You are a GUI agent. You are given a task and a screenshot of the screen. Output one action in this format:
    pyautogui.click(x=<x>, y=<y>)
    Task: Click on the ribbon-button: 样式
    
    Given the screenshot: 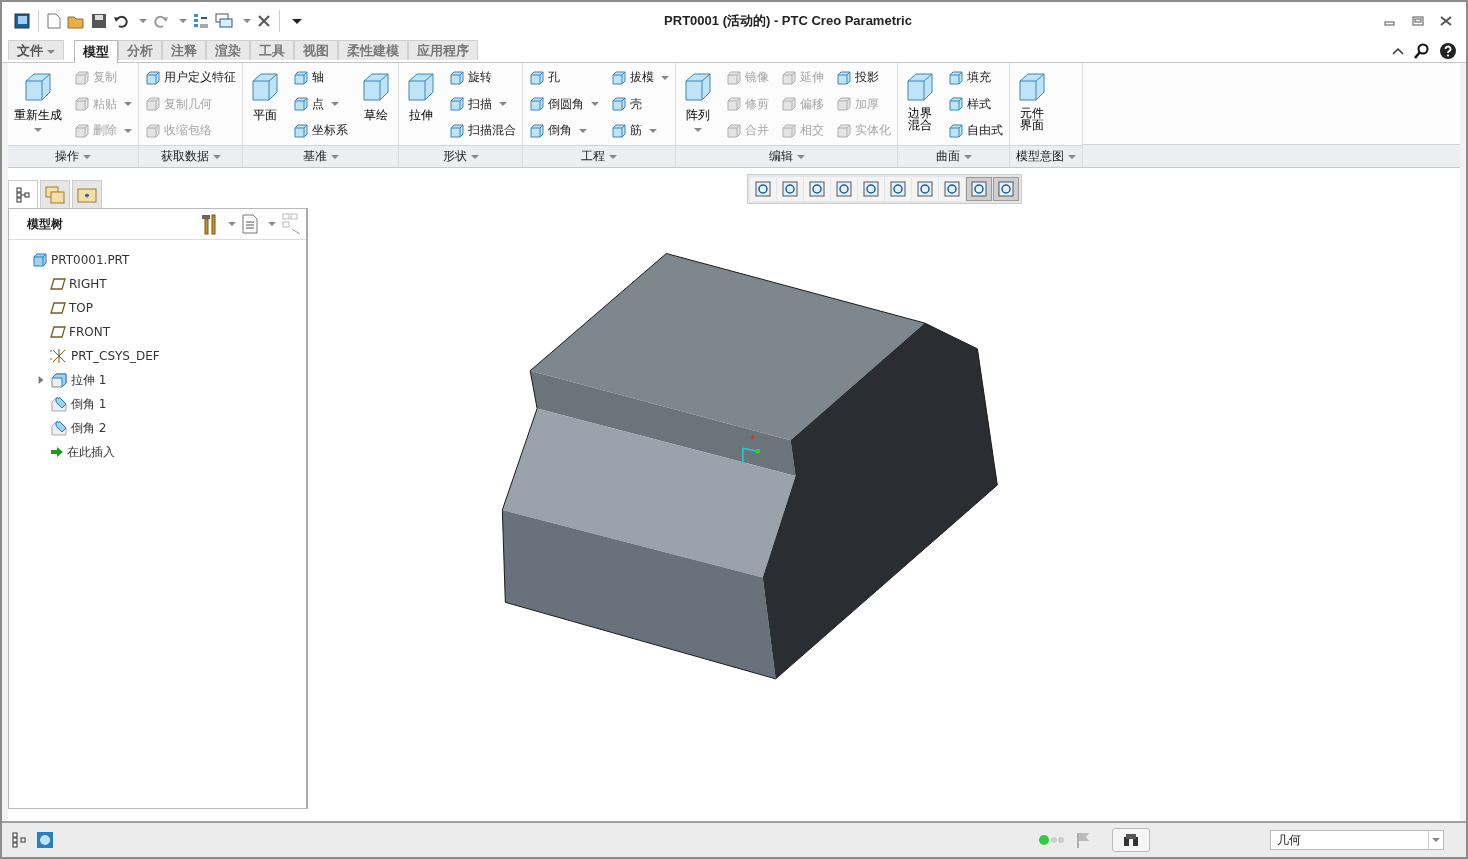 What is the action you would take?
    pyautogui.click(x=975, y=104)
    